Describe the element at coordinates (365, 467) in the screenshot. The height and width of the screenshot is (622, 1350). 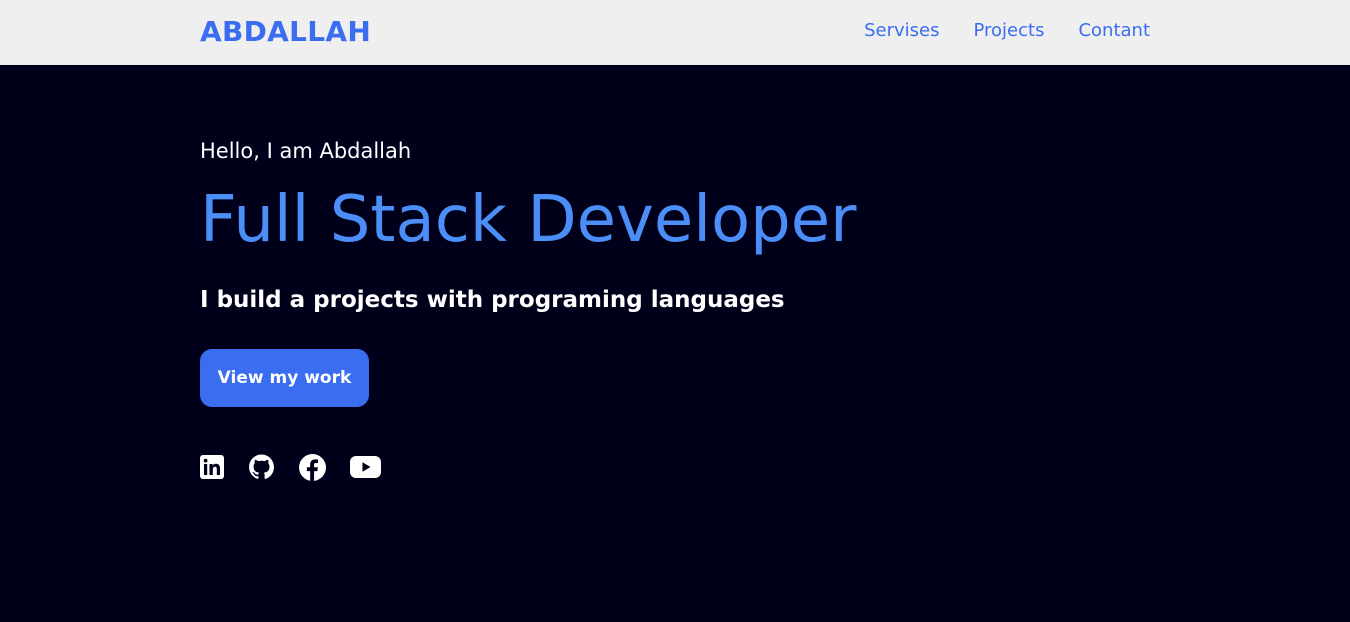
I see `youtube-icon` at that location.